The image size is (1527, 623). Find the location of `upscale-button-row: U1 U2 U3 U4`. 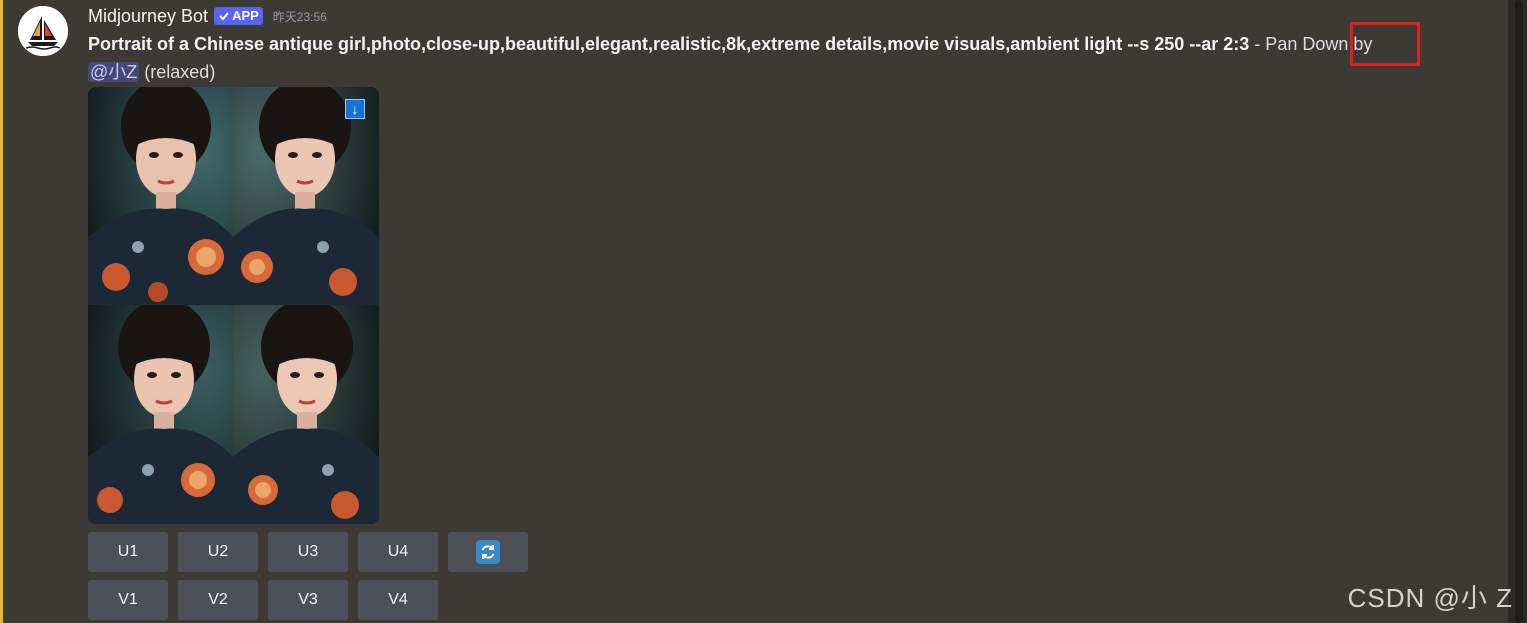

upscale-button-row: U1 U2 U3 U4 is located at coordinates (308, 552).